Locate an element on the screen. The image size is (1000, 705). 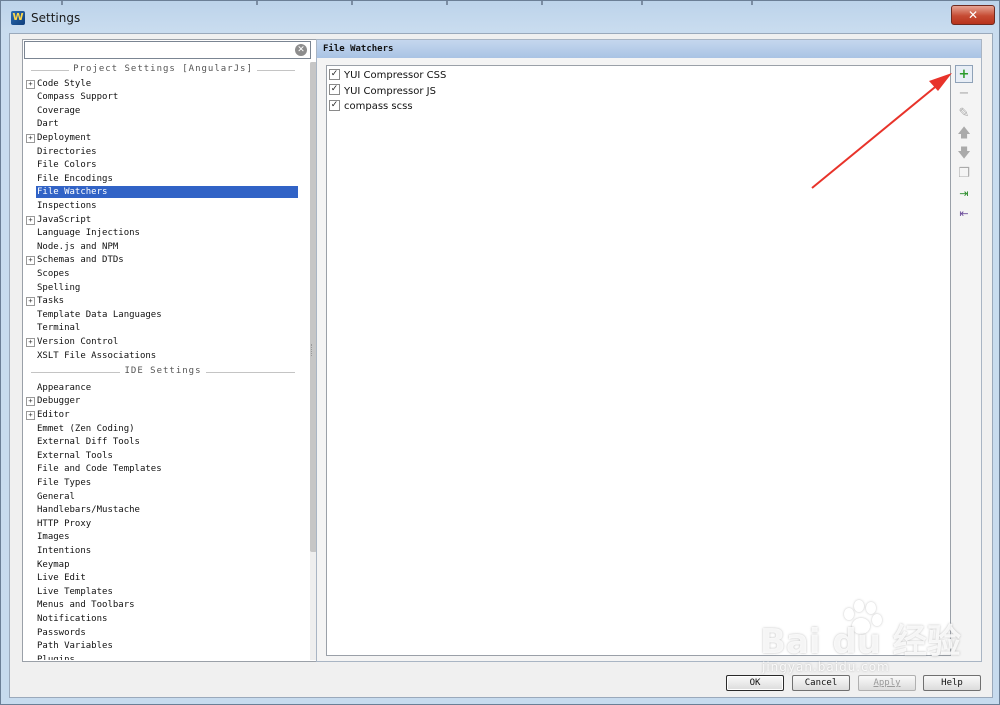
panel-title: File Watchers is located at coordinates (649, 49).